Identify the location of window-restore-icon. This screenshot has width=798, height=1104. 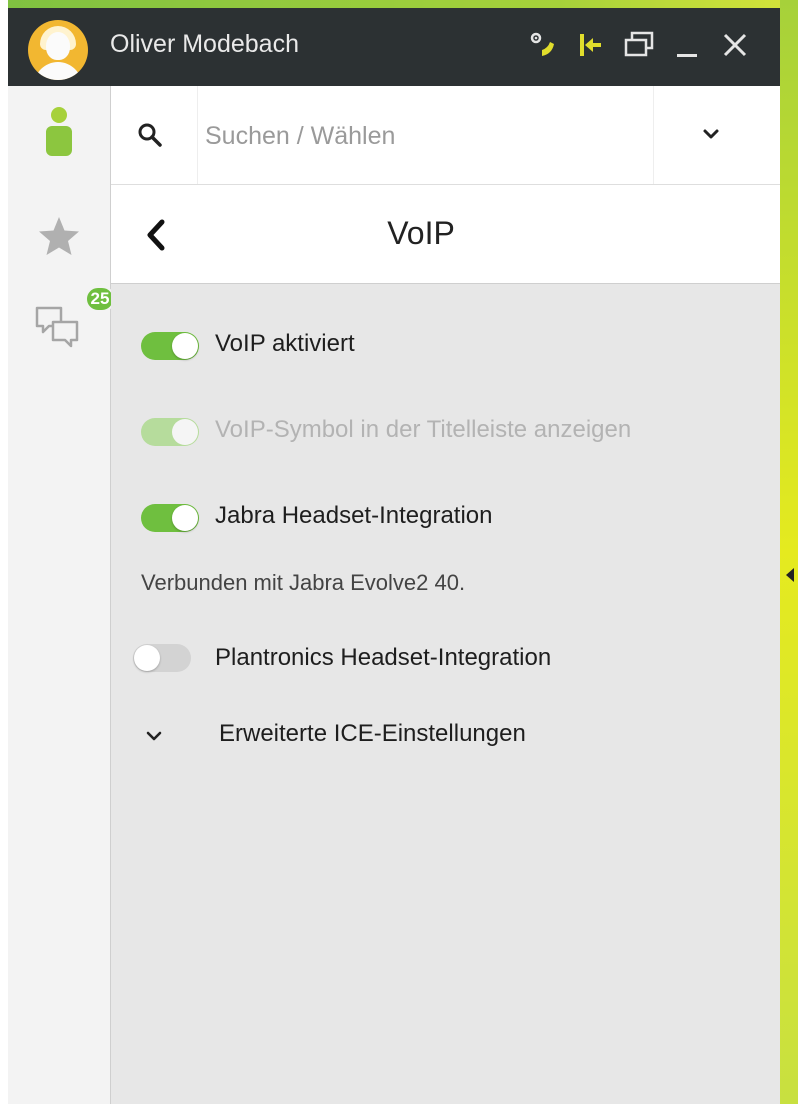
(639, 44).